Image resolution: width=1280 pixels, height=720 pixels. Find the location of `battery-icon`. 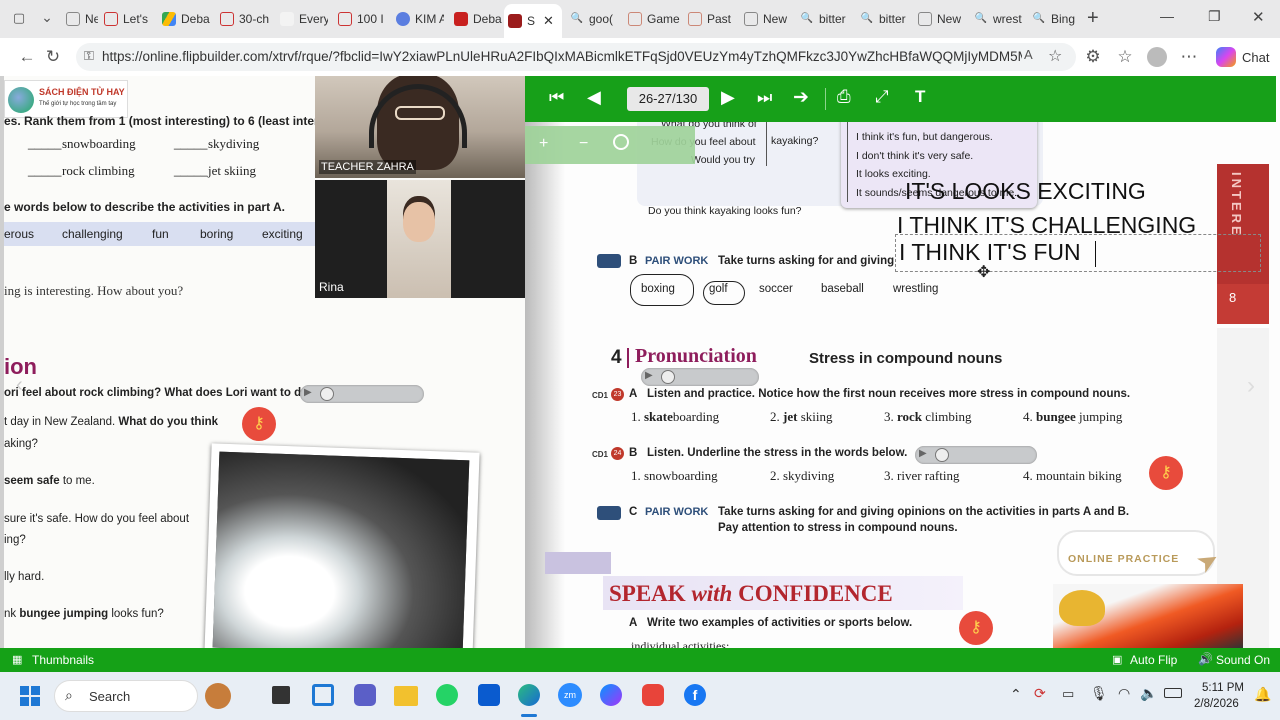

battery-icon is located at coordinates (1173, 693).